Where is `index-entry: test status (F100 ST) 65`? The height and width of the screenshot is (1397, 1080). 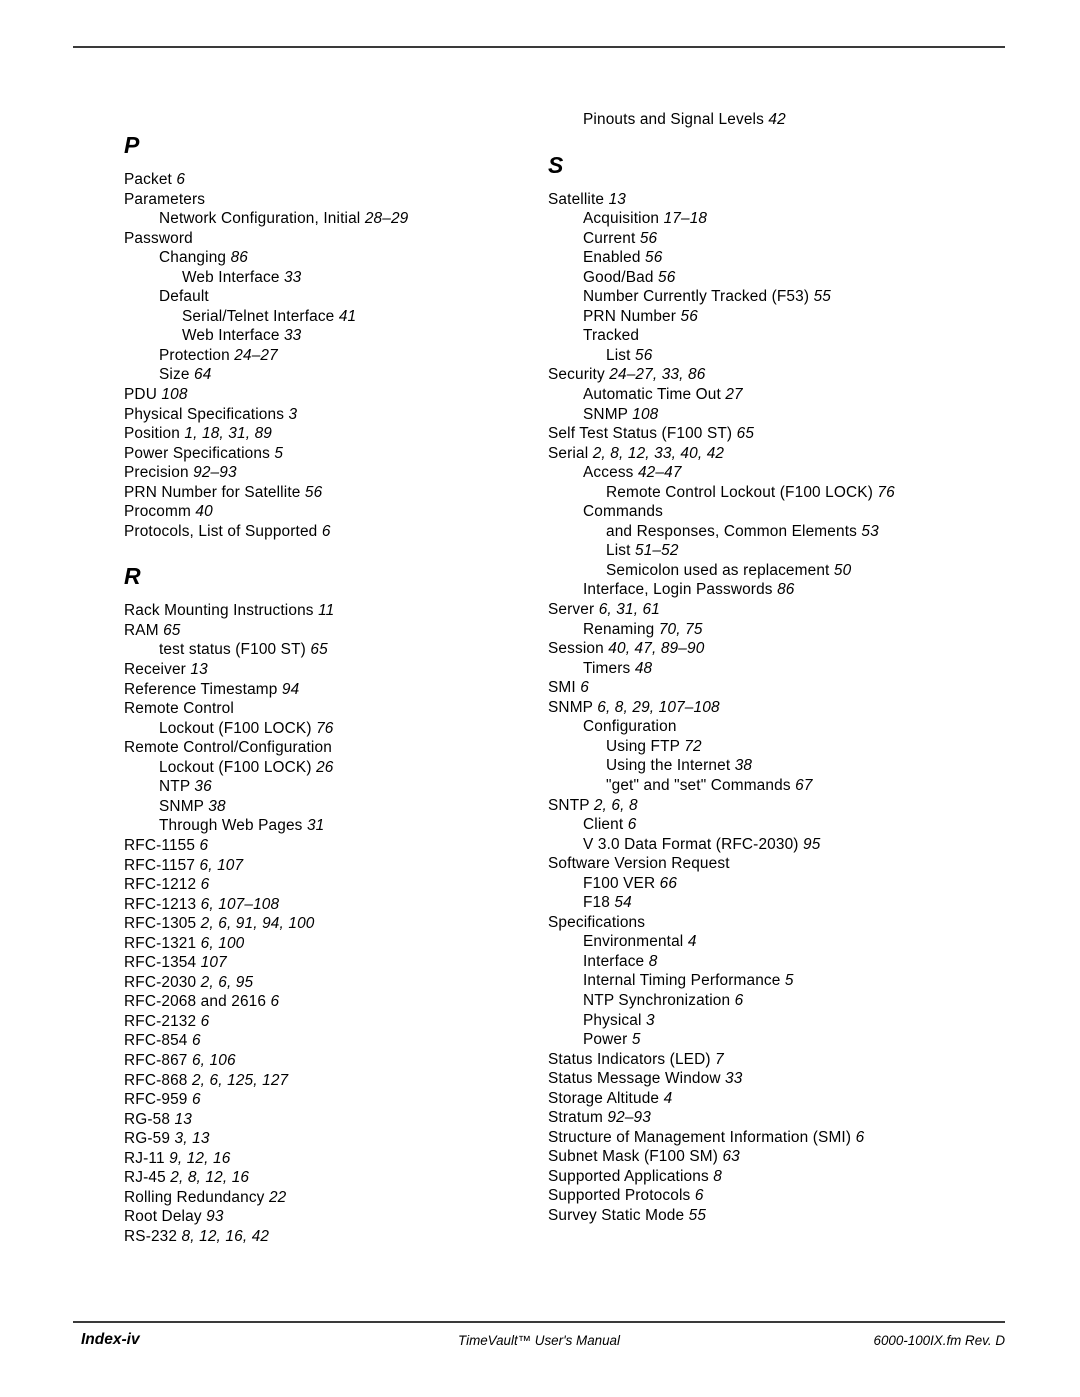 index-entry: test status (F100 ST) 65 is located at coordinates (339, 650).